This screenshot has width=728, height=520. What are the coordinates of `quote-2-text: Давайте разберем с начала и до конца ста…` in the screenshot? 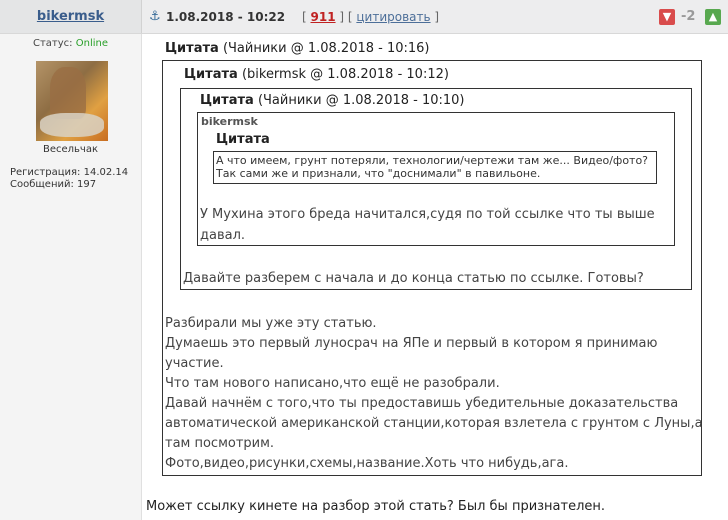 It's located at (413, 278).